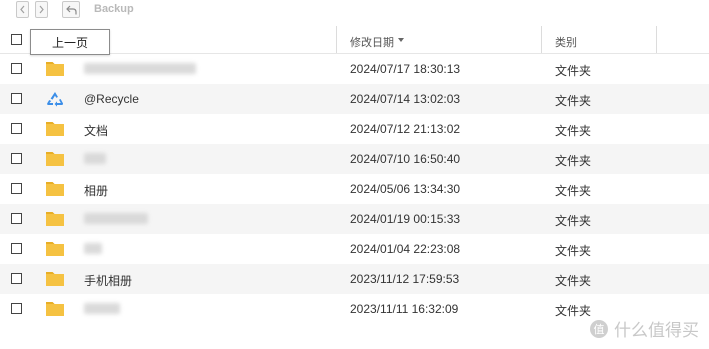  Describe the element at coordinates (405, 159) in the screenshot. I see `modified-date: 2024/07/10 16:50:40` at that location.